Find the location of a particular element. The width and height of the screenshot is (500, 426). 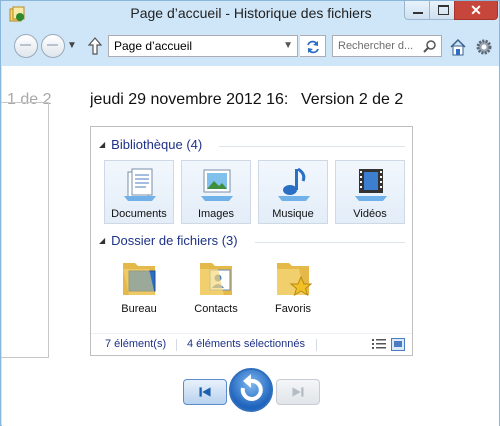

library-tile-images: Images is located at coordinates (216, 192).